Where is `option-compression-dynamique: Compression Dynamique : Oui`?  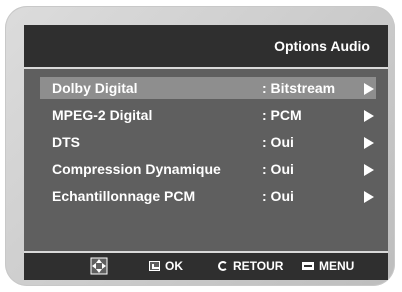
option-compression-dynamique: Compression Dynamique : Oui is located at coordinates (208, 169).